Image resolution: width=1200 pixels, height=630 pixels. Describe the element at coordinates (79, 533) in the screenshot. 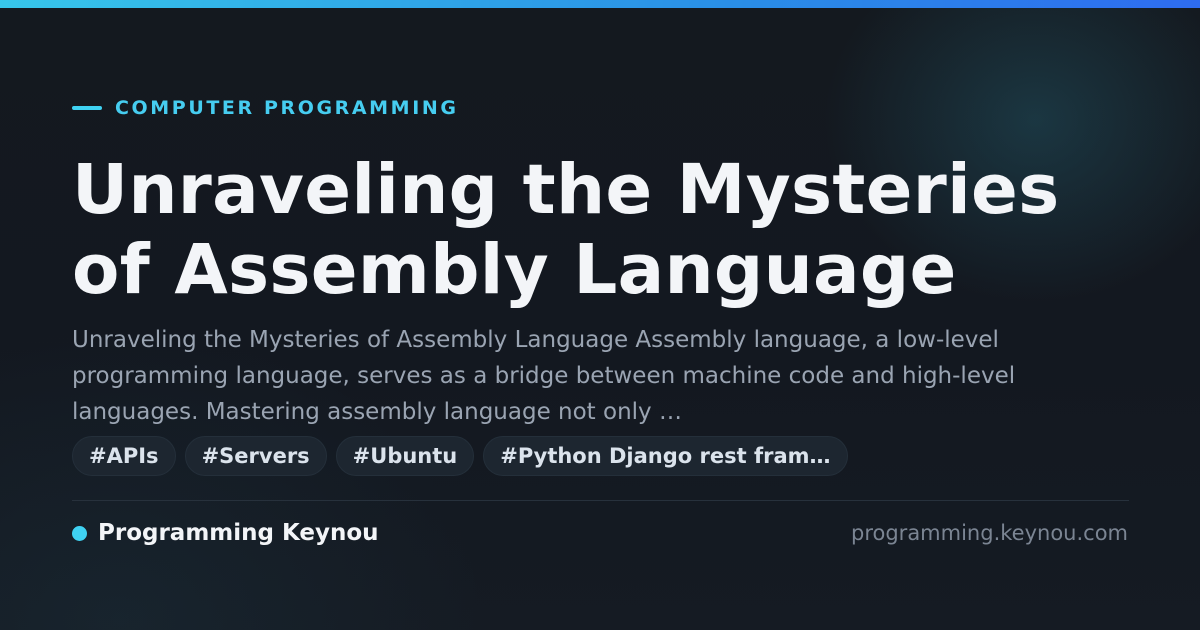

I see `brand-dot-icon` at that location.